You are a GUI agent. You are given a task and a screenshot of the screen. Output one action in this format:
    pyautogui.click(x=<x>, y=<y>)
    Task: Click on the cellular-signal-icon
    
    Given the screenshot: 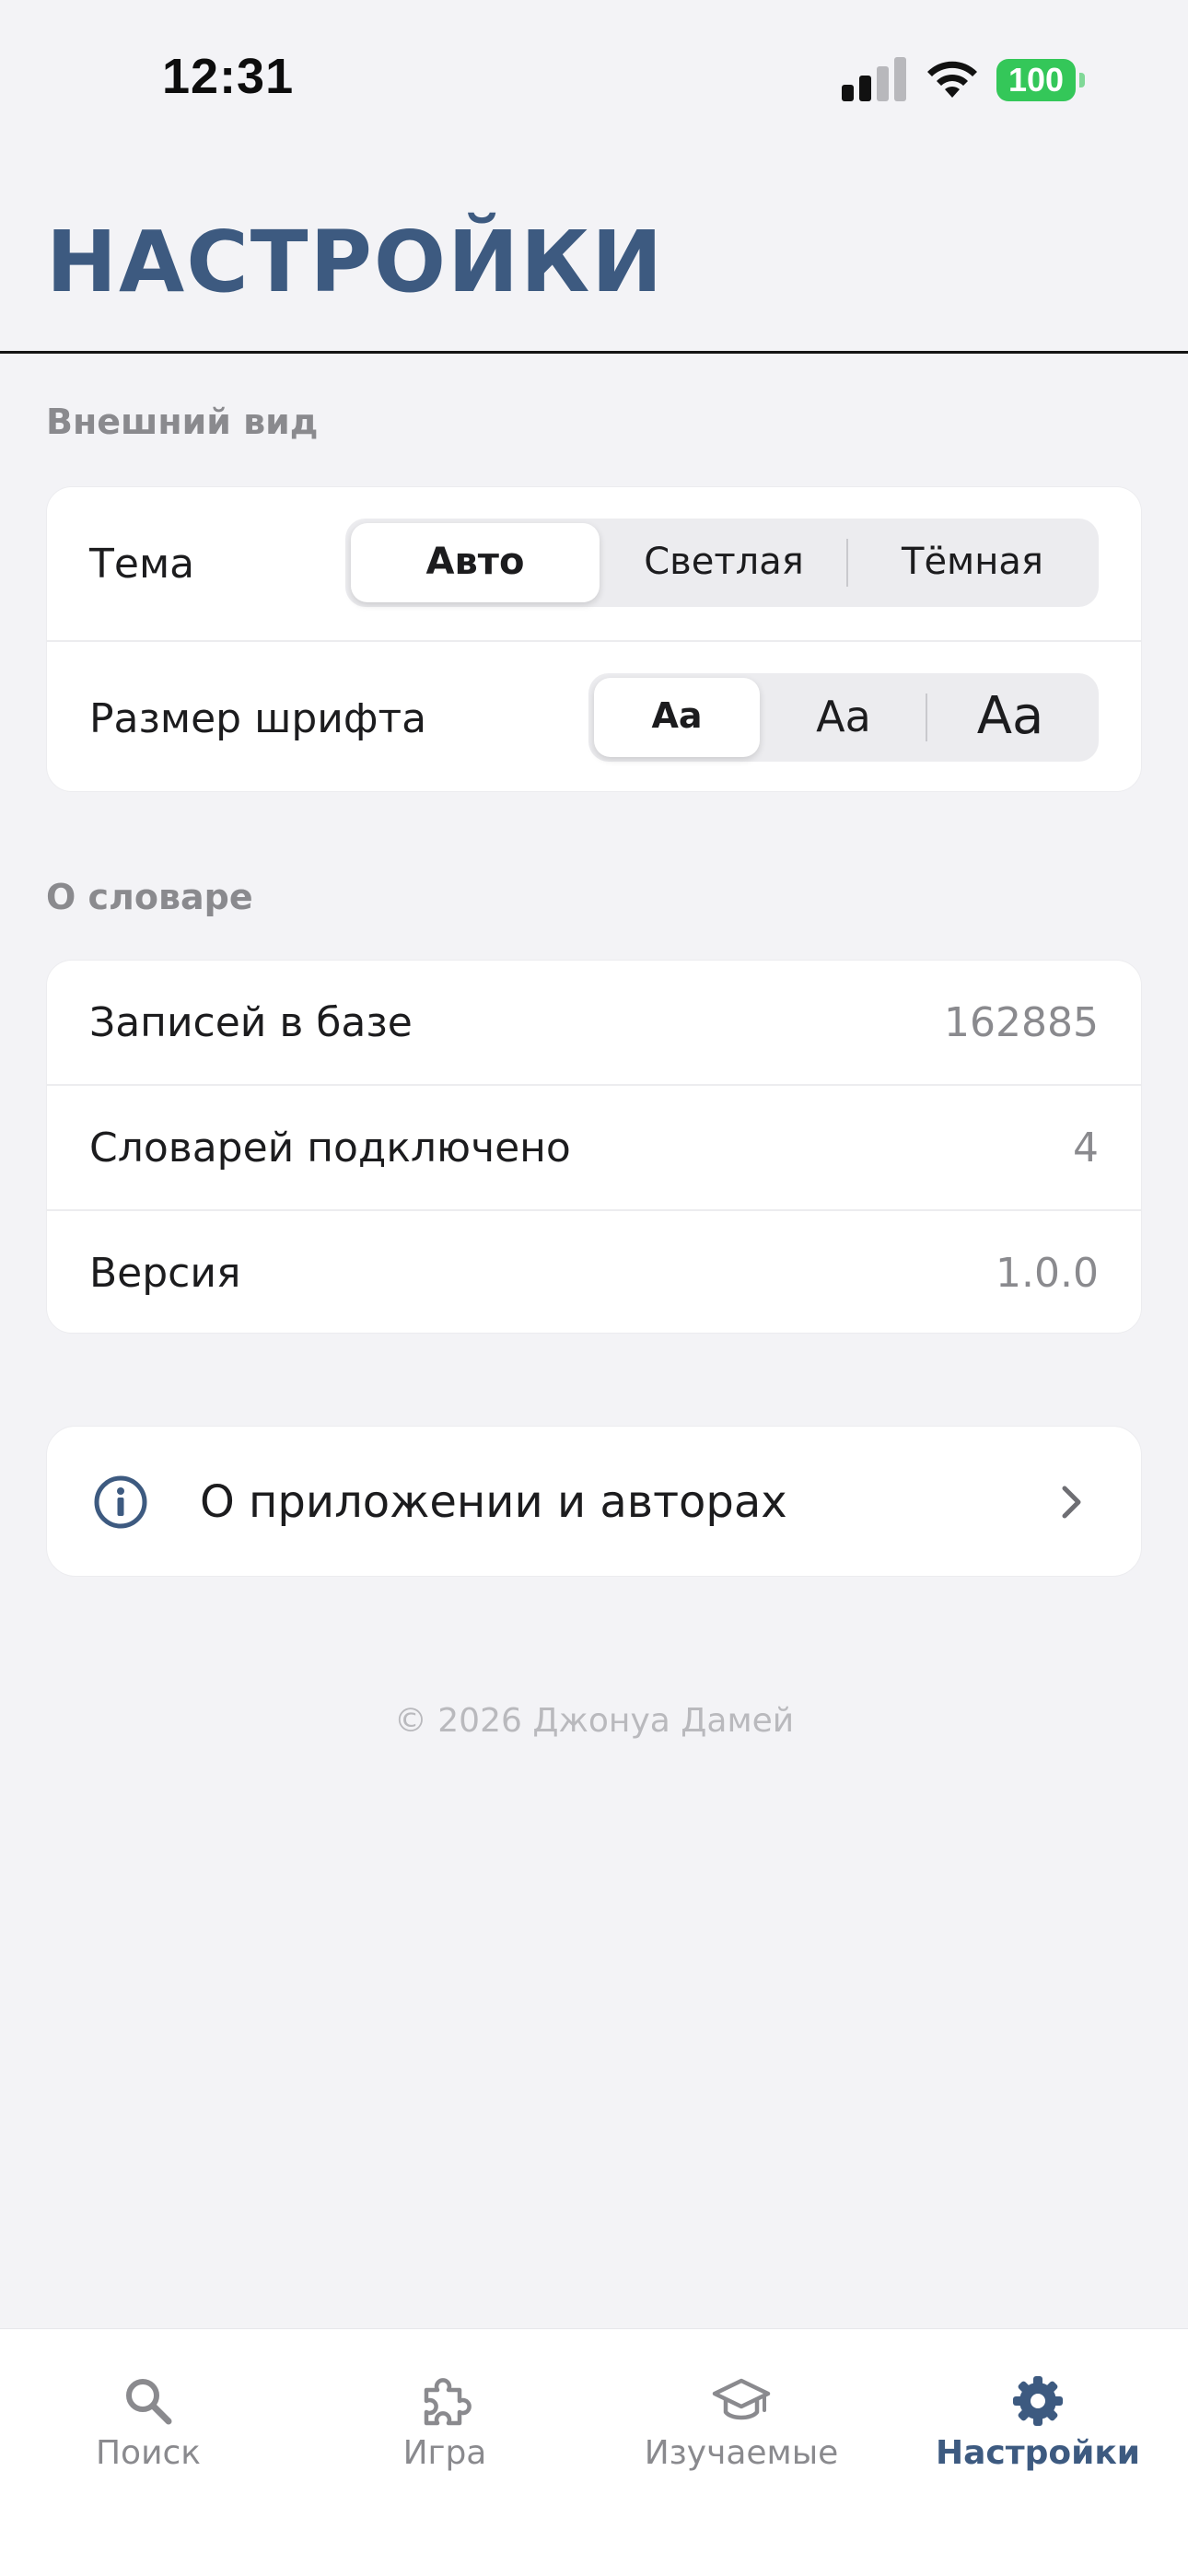 What is the action you would take?
    pyautogui.click(x=874, y=79)
    